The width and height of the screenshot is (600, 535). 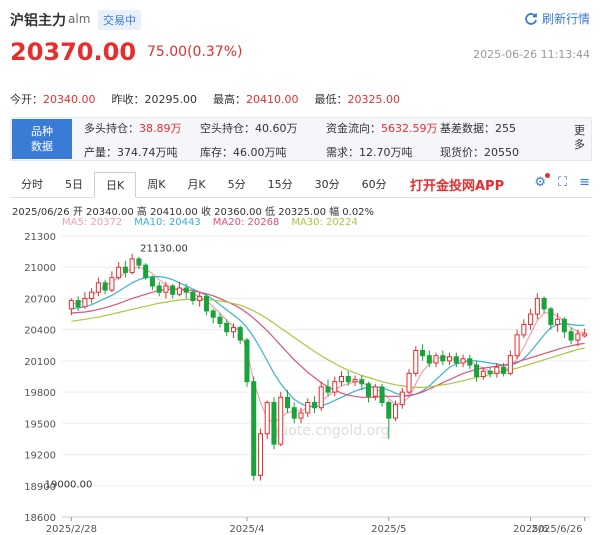 I want to click on info-value: 40.60万, so click(x=276, y=128).